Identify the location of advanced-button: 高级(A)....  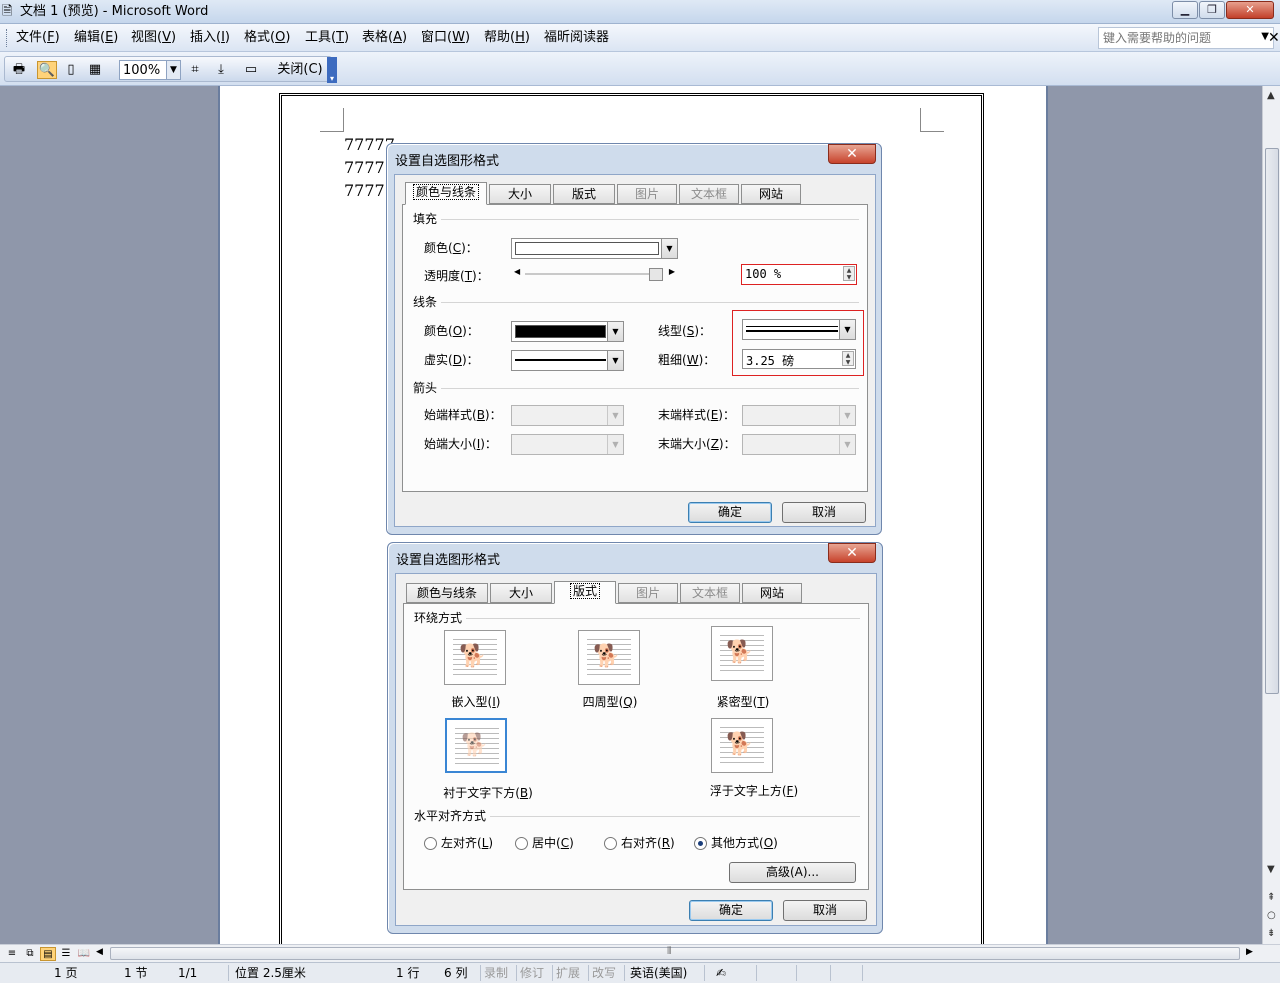
(792, 872).